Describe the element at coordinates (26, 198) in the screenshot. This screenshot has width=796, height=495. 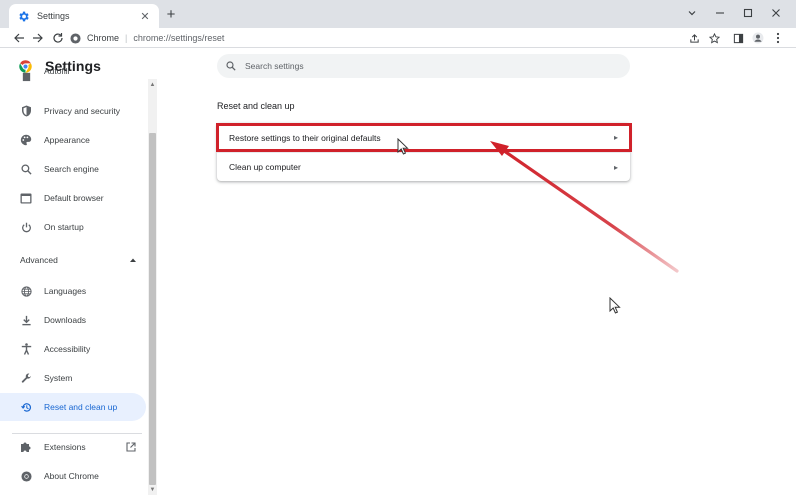
I see `browser-icon` at that location.